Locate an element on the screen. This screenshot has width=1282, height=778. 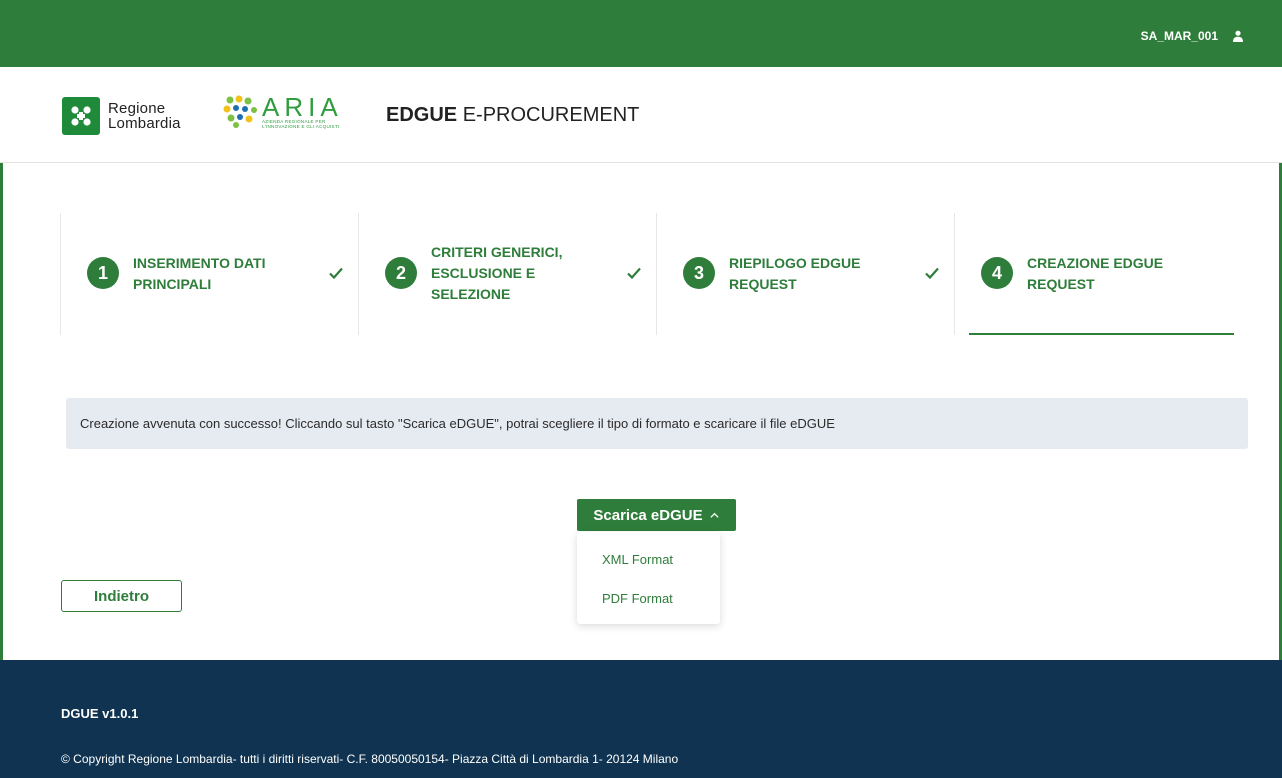
aria-wordmark: ARIA is located at coordinates (302, 107).